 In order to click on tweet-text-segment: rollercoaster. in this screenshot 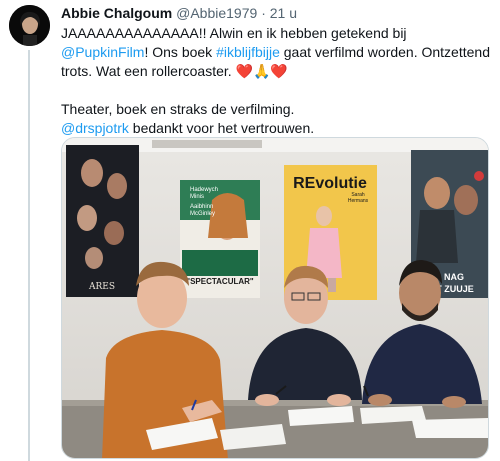, I will do `click(193, 71)`.